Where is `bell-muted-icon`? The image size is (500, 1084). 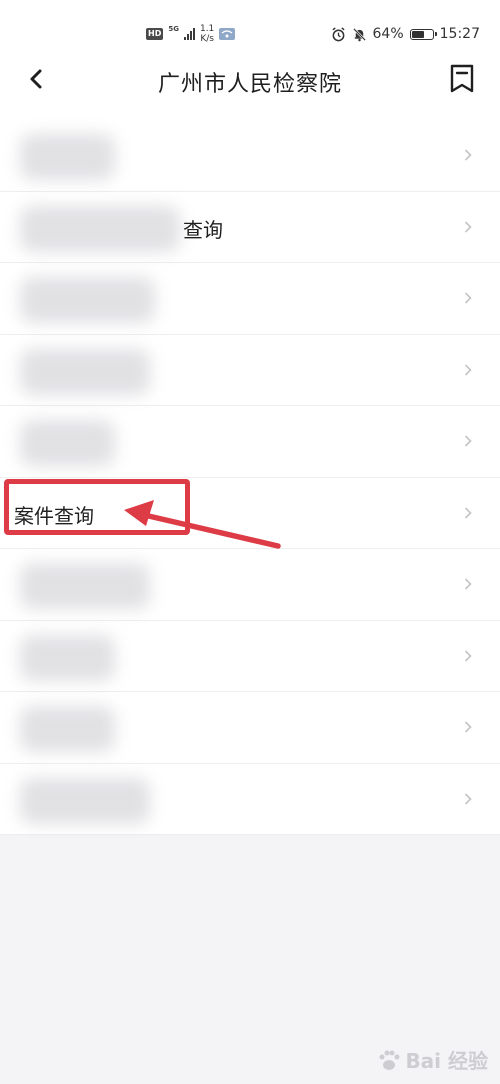
bell-muted-icon is located at coordinates (359, 34).